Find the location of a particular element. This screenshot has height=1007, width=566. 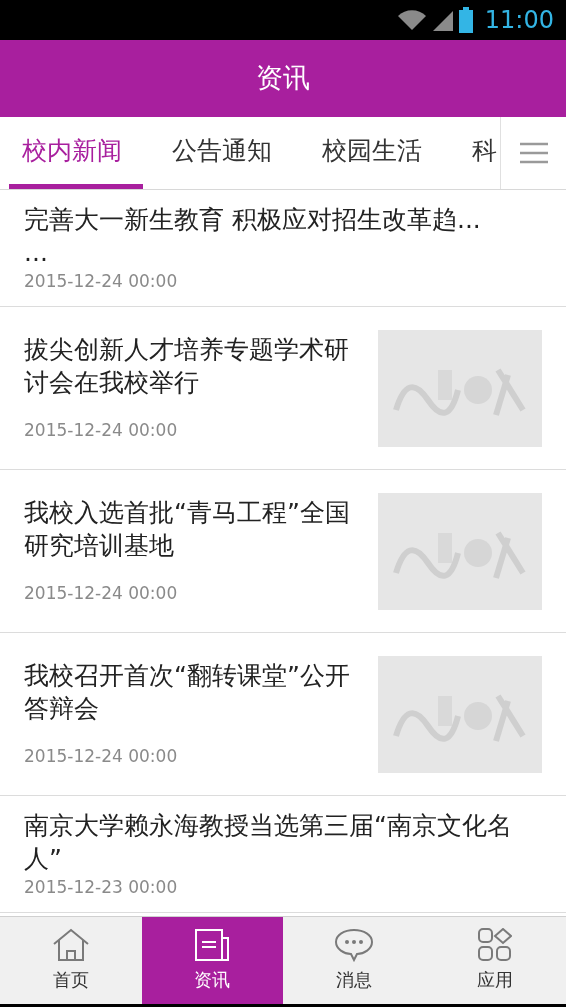

nav-tab: 资讯 is located at coordinates (212, 960).